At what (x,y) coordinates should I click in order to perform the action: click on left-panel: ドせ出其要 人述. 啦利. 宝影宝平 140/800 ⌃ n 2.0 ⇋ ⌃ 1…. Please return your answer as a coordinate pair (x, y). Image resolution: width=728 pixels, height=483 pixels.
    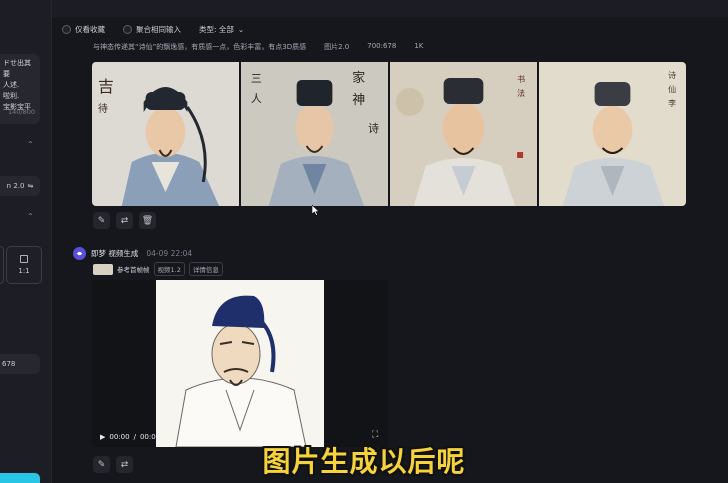
    Looking at the image, I should click on (26, 241).